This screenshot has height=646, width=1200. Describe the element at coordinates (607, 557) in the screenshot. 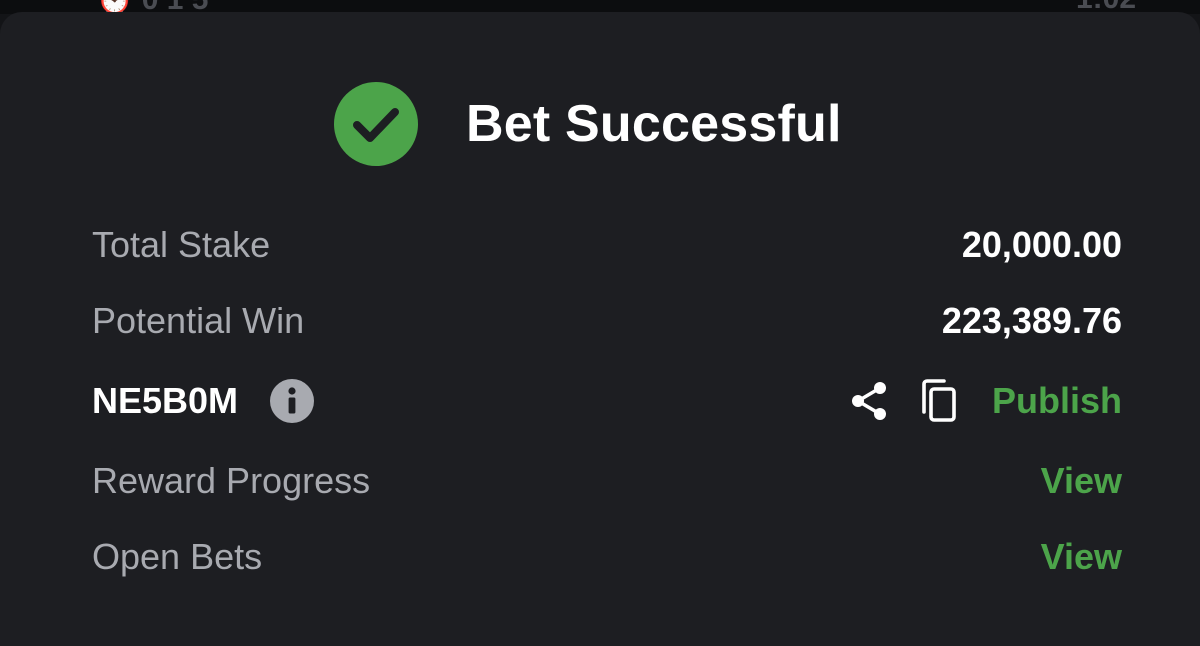

I see `open-bets-row: Open Bets View` at that location.